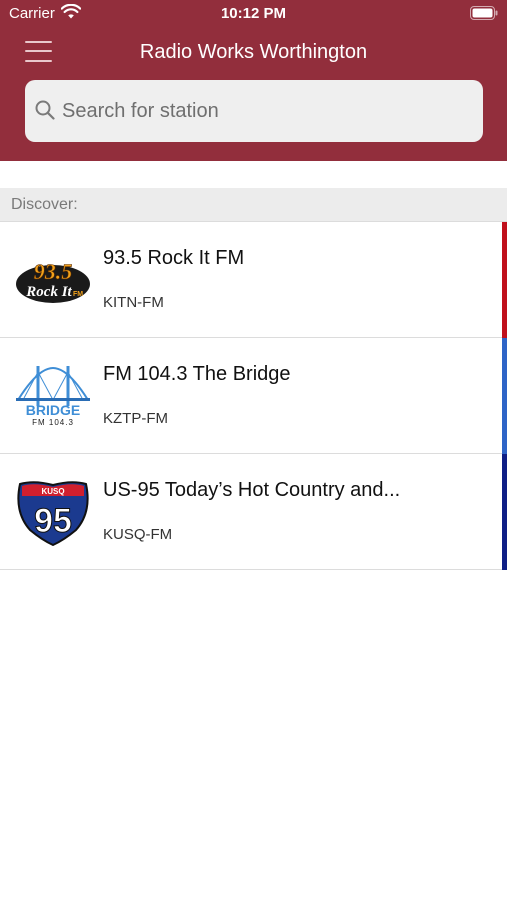 The image size is (507, 900). Describe the element at coordinates (253, 280) in the screenshot. I see `station-row-kitn: 93.5 Rock It FM 93.5 Rock It FM KITN-FM` at that location.